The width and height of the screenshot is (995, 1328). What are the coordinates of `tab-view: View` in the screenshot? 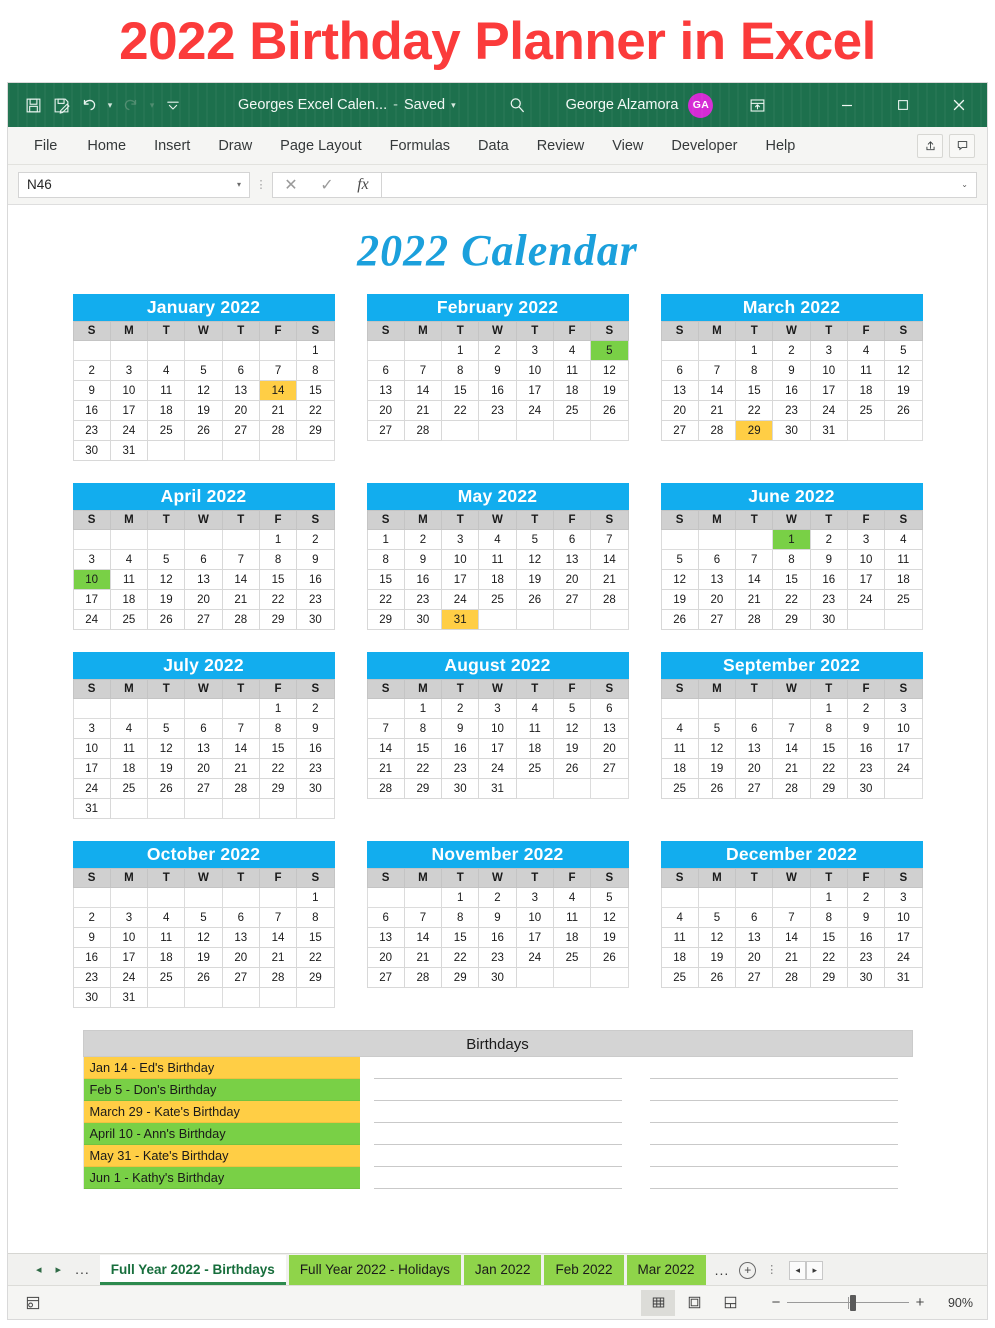 It's located at (627, 146).